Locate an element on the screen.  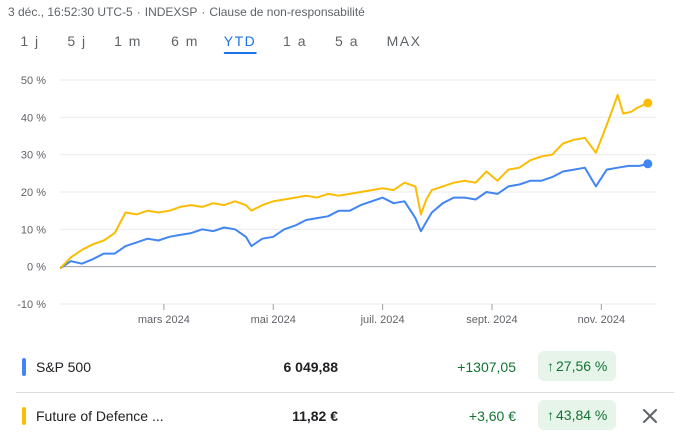
tab-ytd: YTD is located at coordinates (240, 43).